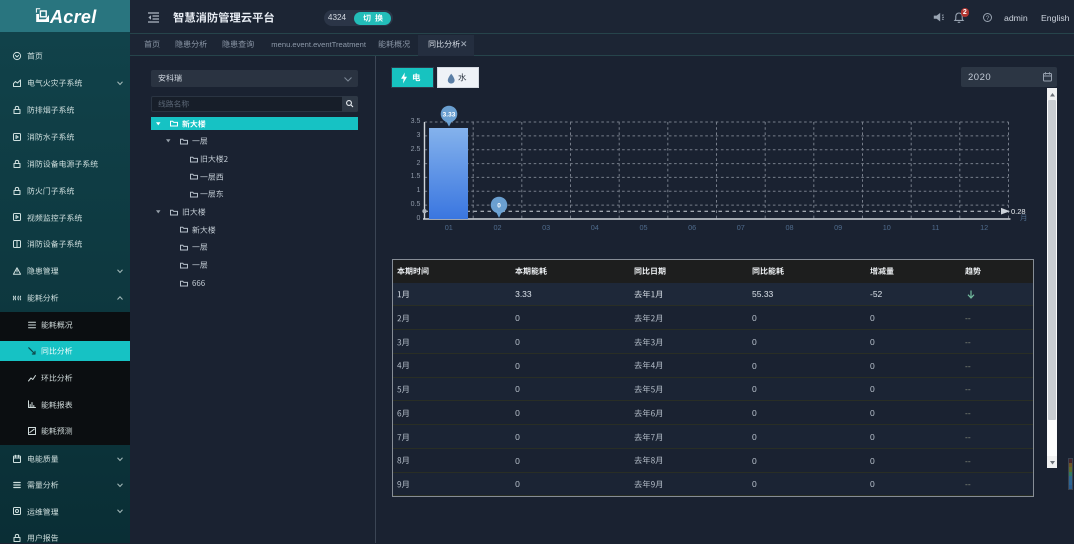 The width and height of the screenshot is (1074, 544). I want to click on svg-text: 0, so click(499, 205).